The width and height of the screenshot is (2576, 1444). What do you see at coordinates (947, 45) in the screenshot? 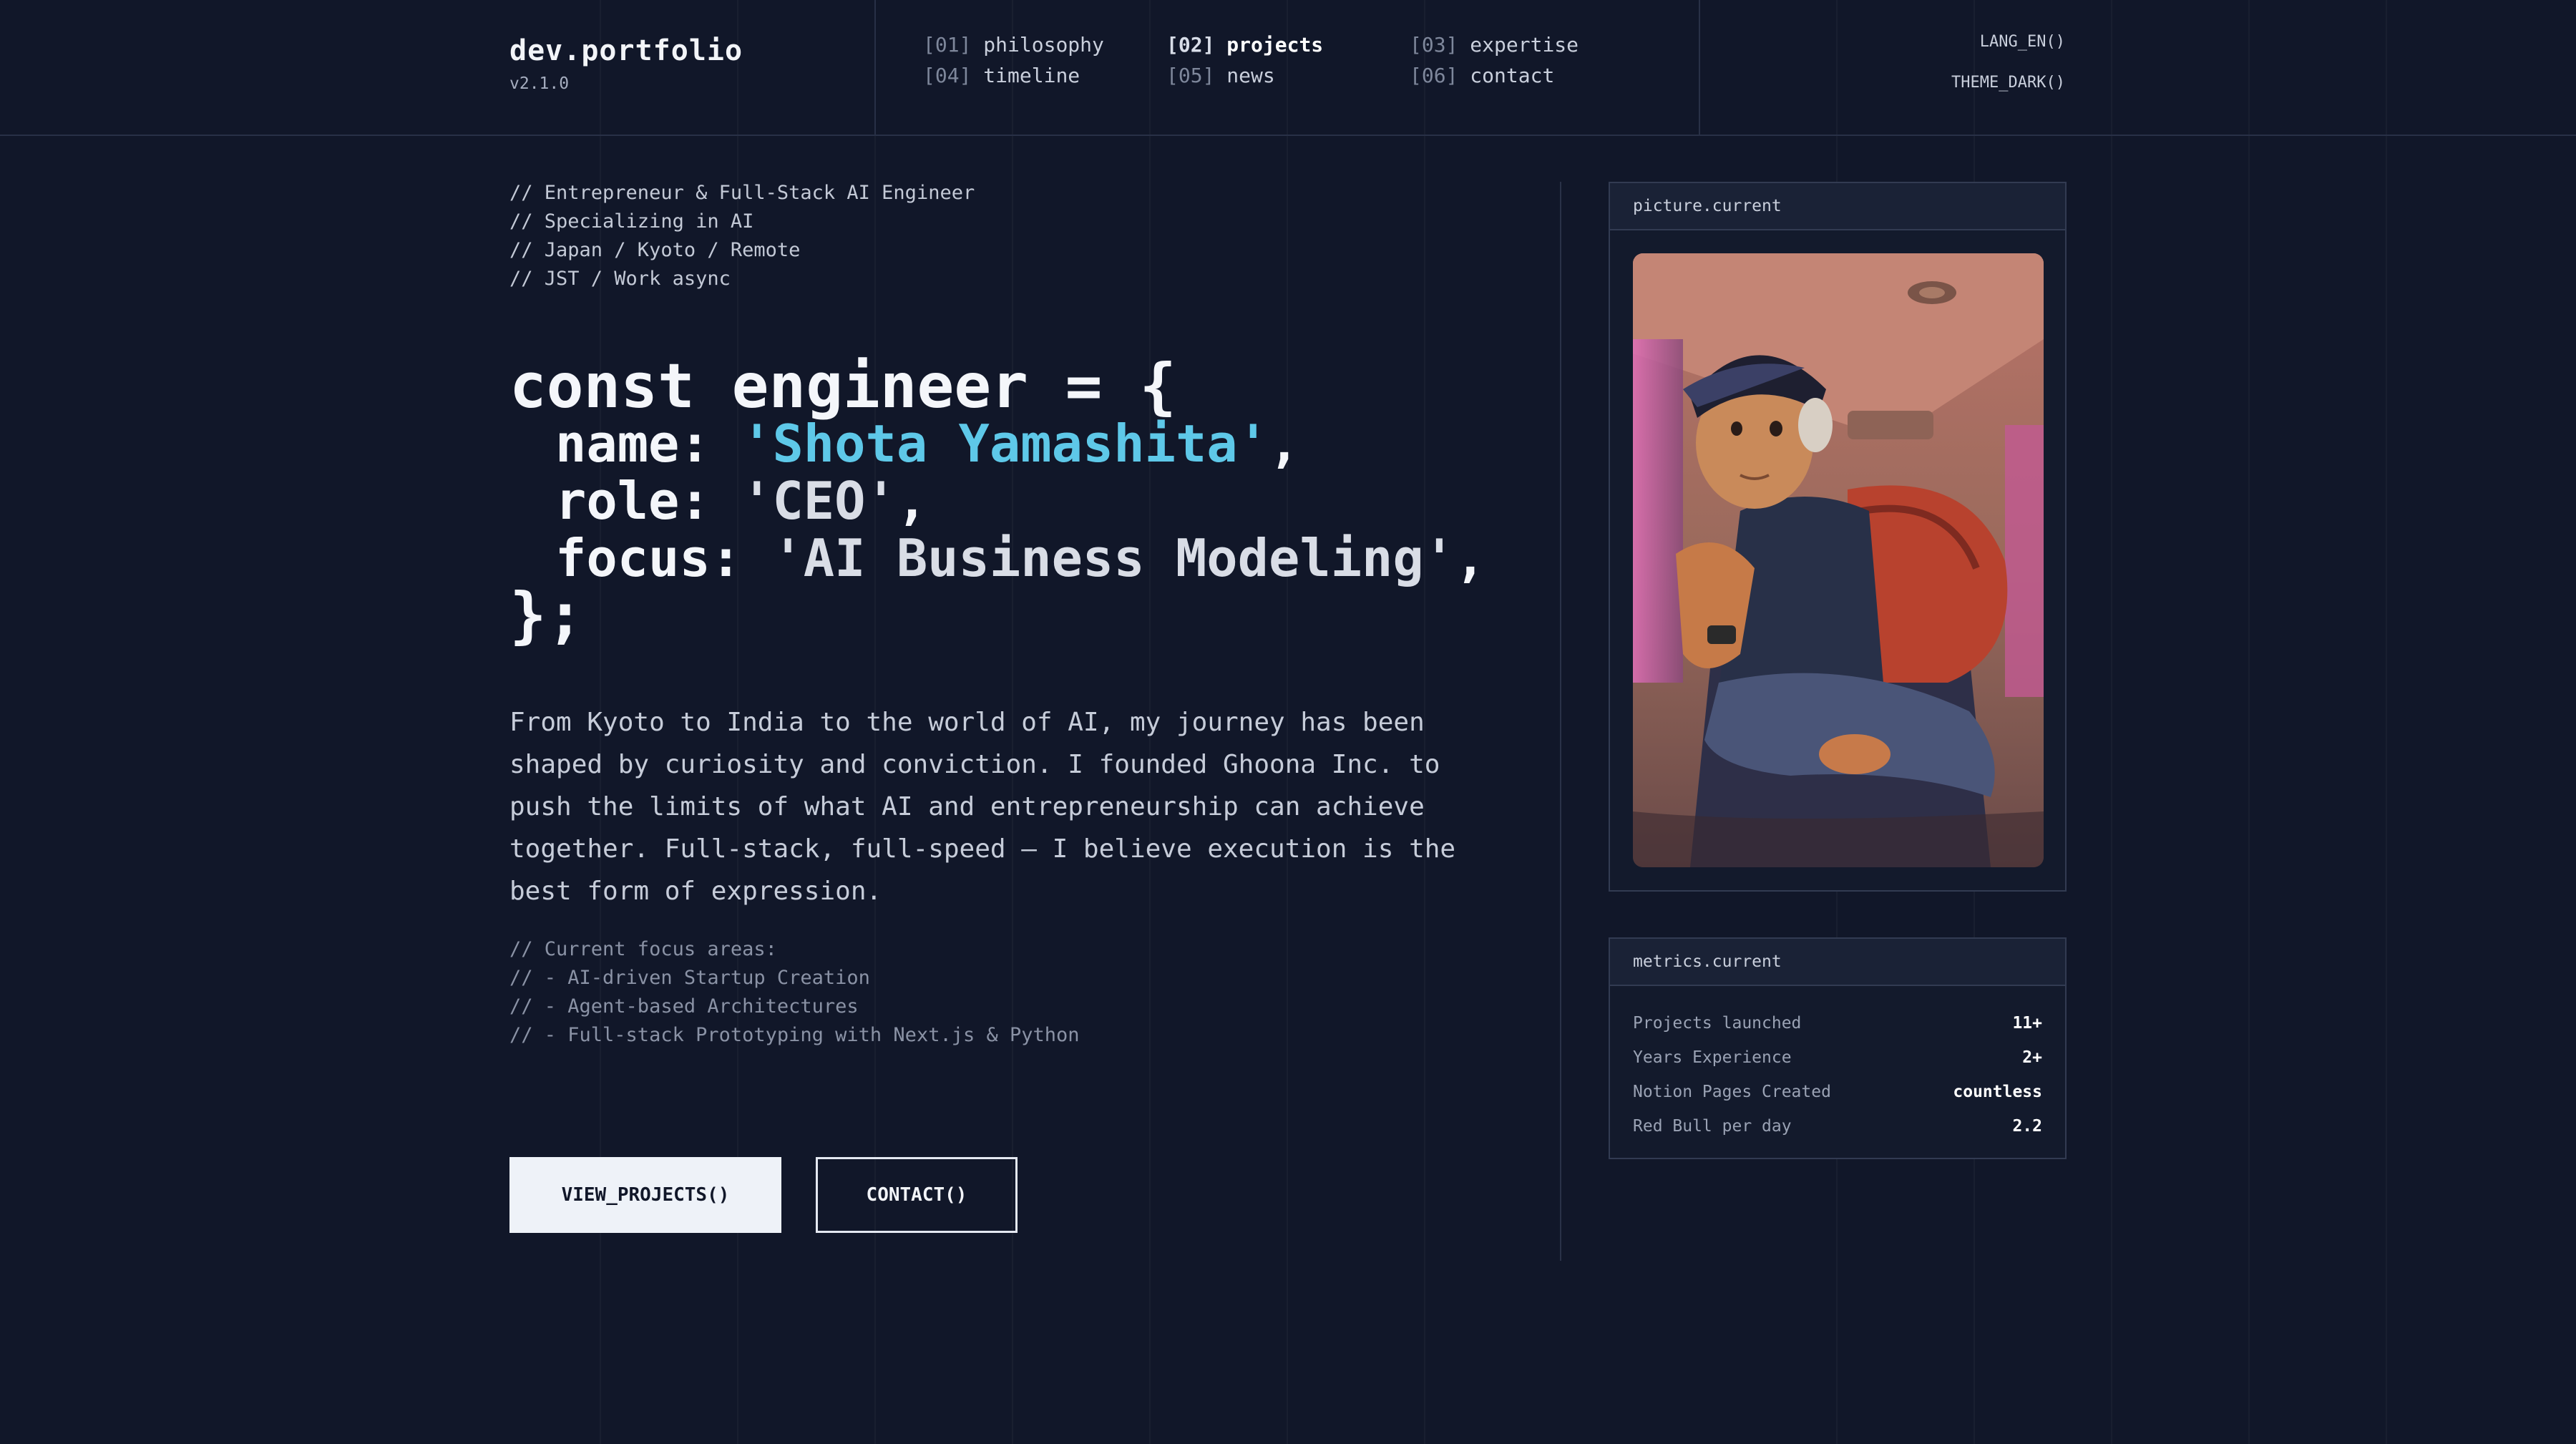
I see `nav-number: [01]` at bounding box center [947, 45].